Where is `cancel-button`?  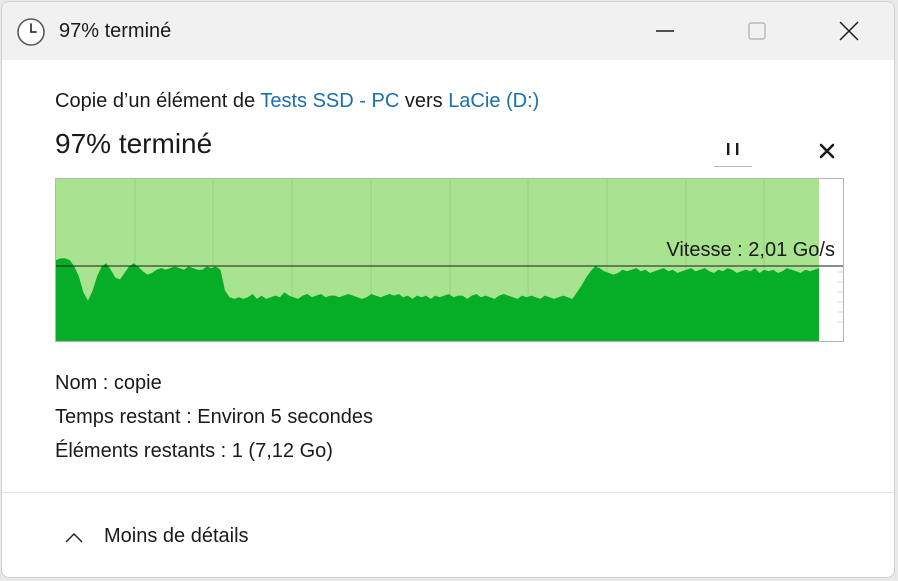
cancel-button is located at coordinates (827, 151).